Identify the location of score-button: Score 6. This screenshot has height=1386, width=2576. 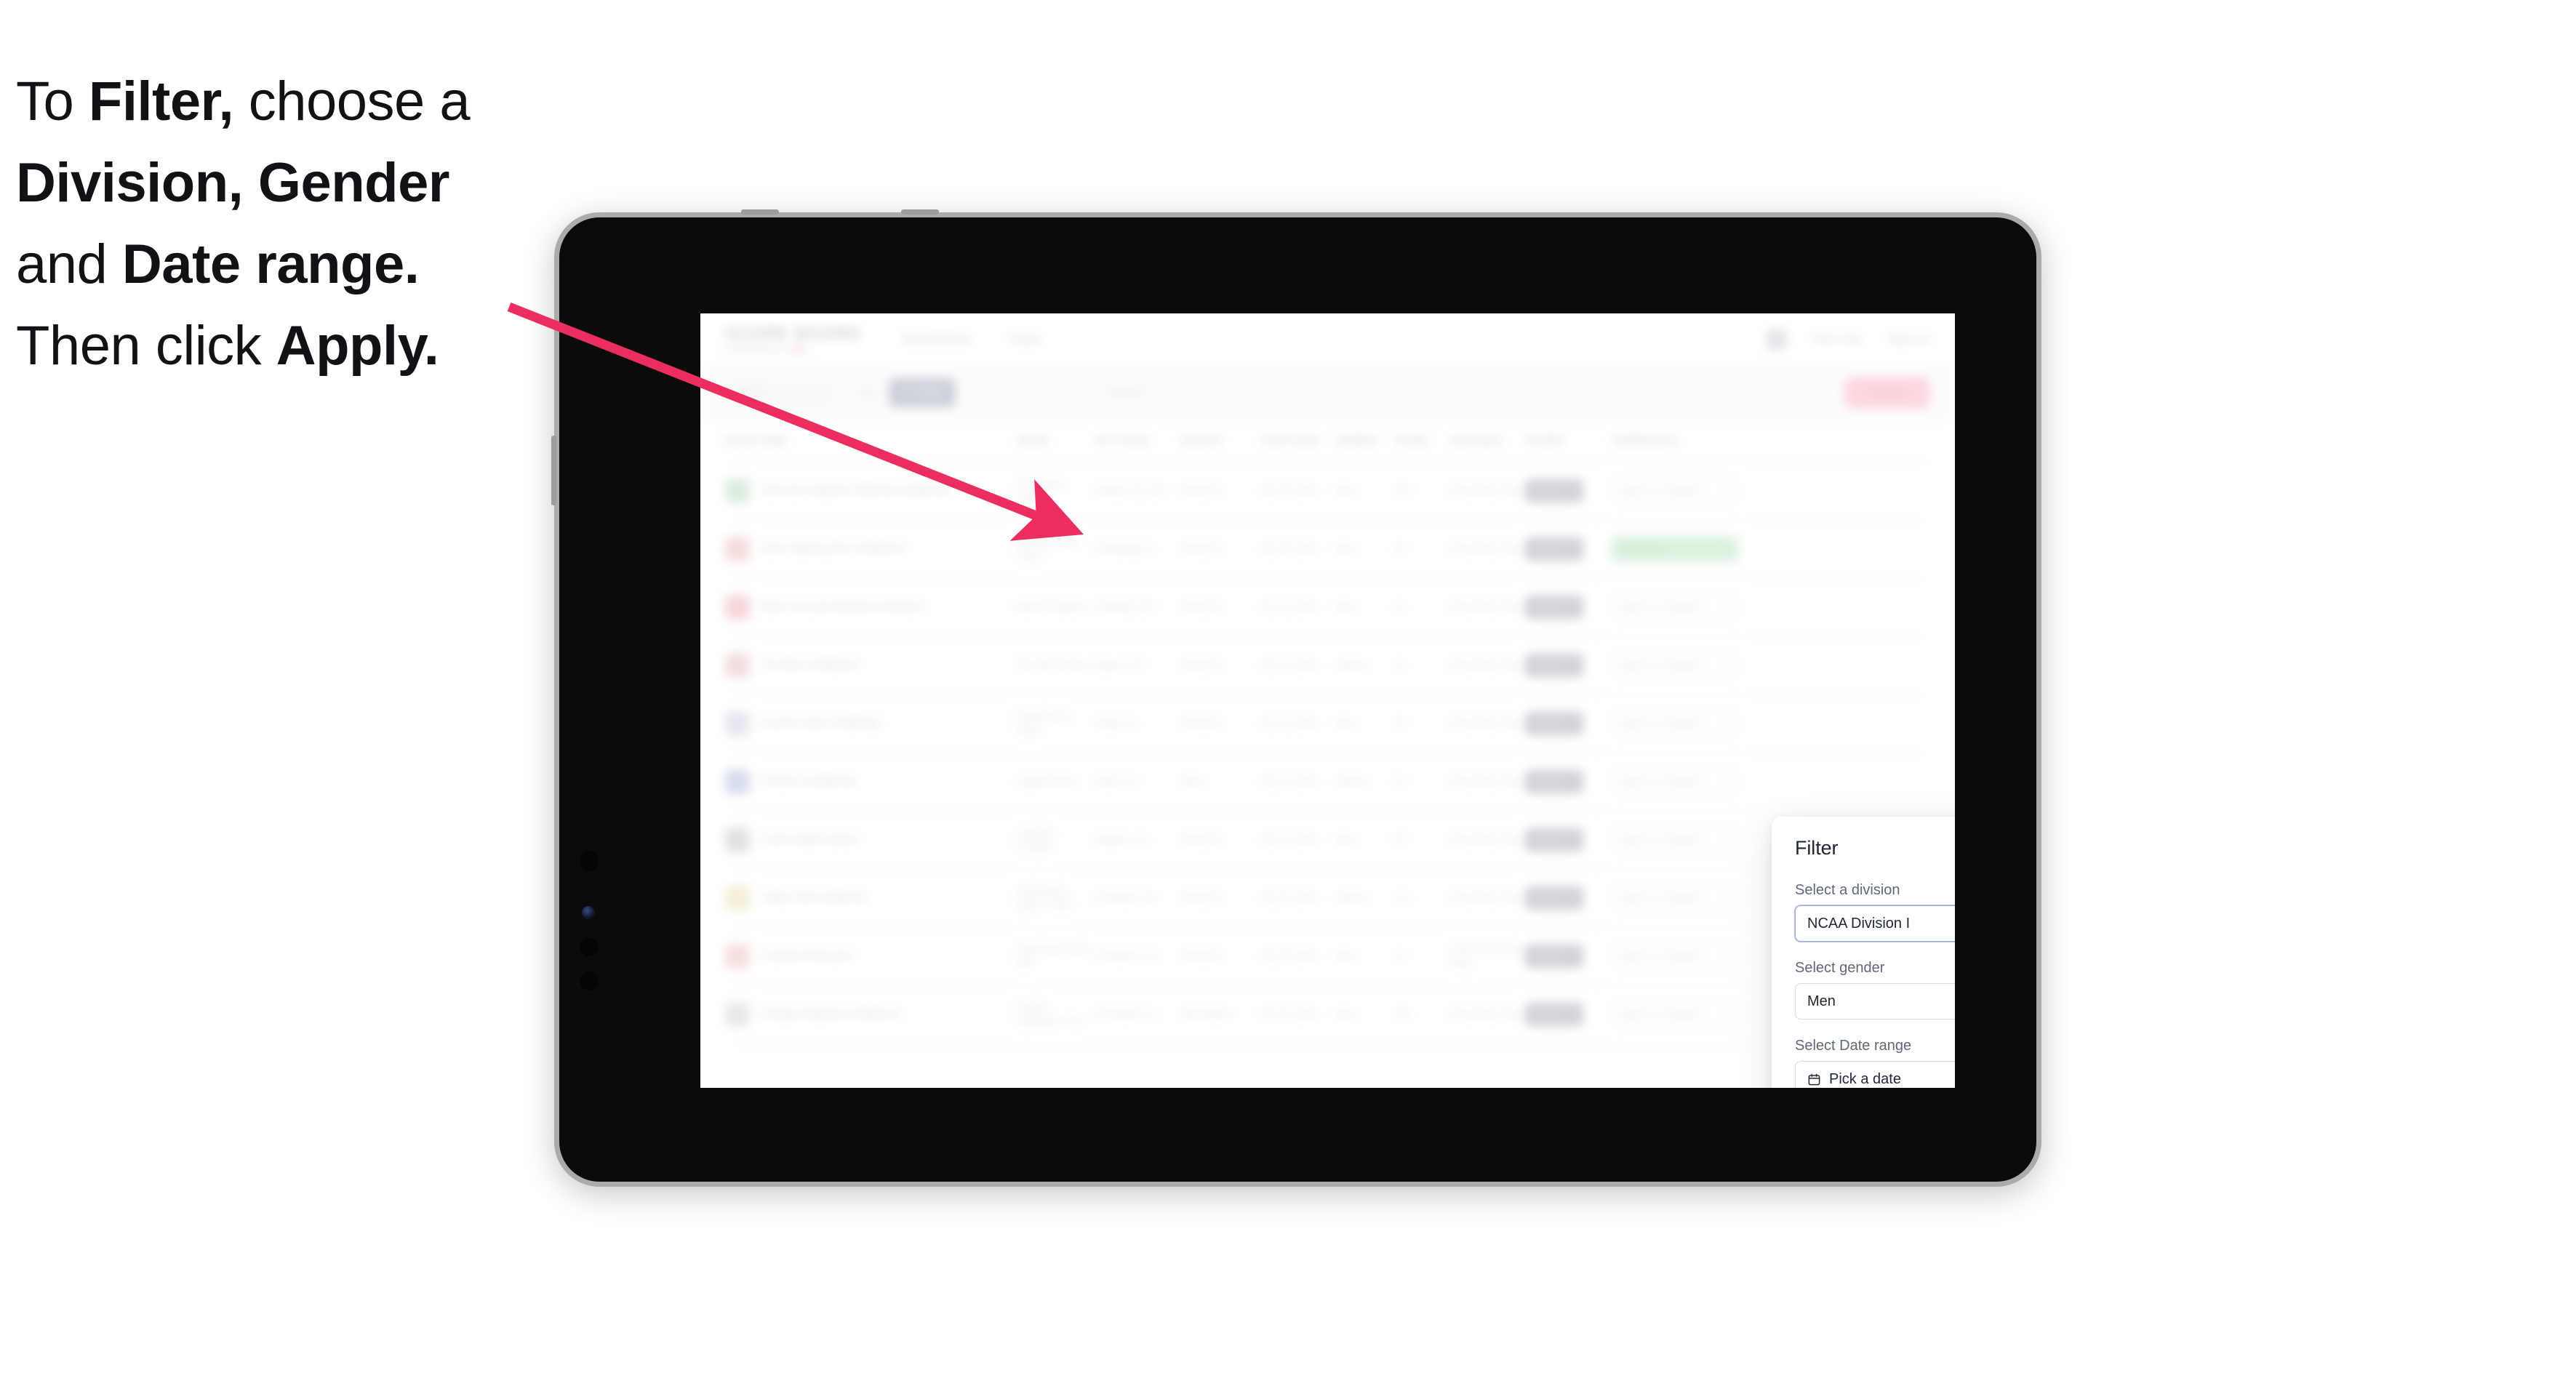
(1554, 607).